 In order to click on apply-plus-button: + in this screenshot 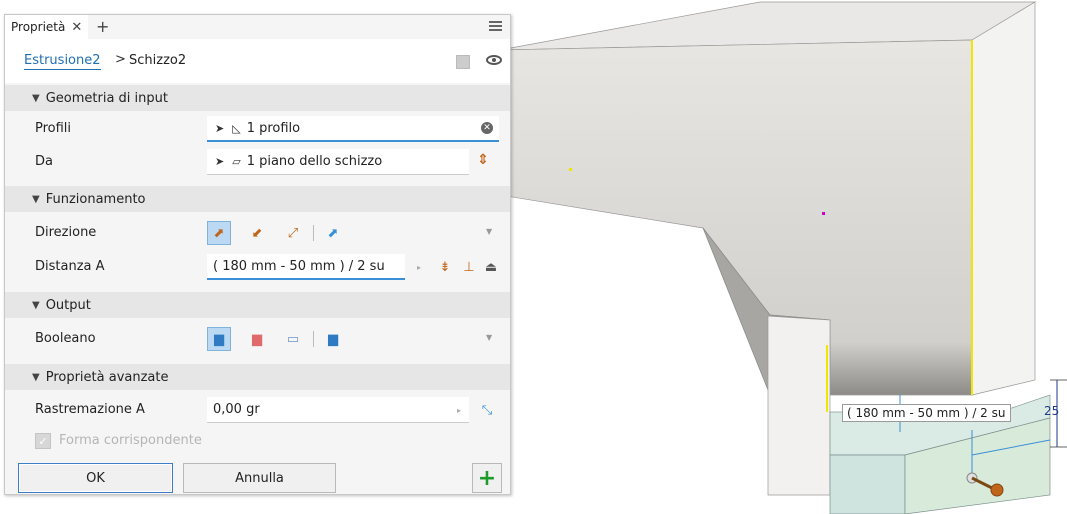, I will do `click(487, 478)`.